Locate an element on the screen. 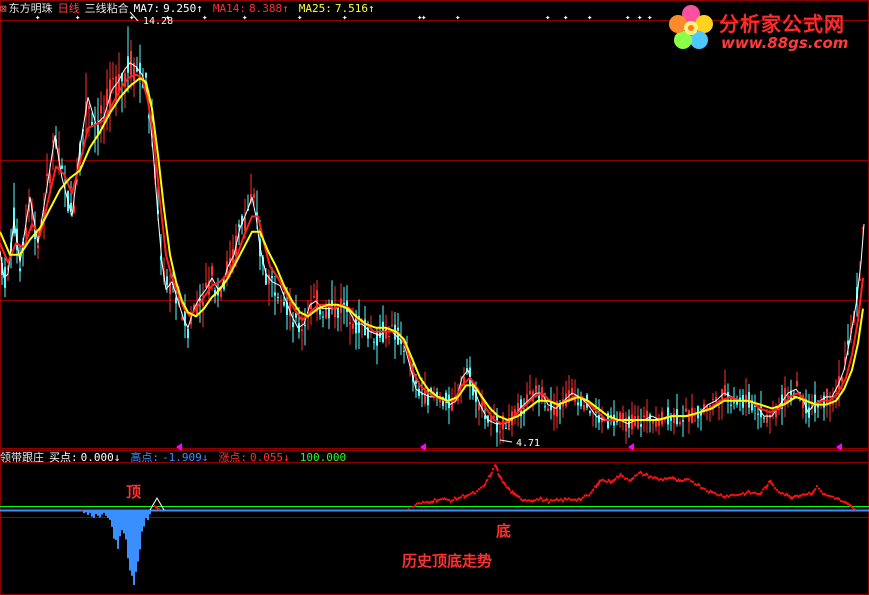 The width and height of the screenshot is (869, 595). rise-readout: 涨点: 0.055↓ is located at coordinates (254, 457).